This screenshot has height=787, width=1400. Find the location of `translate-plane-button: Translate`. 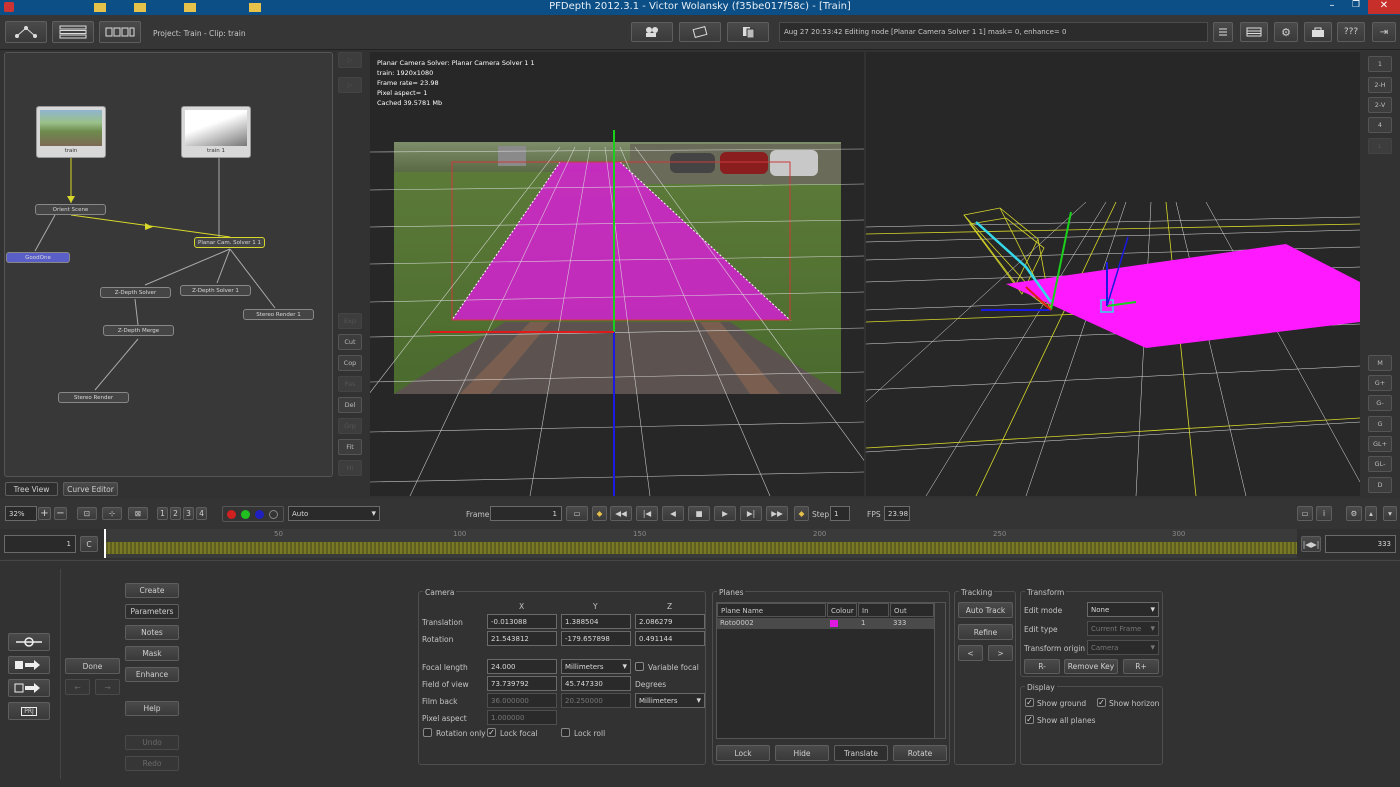

translate-plane-button: Translate is located at coordinates (861, 753).